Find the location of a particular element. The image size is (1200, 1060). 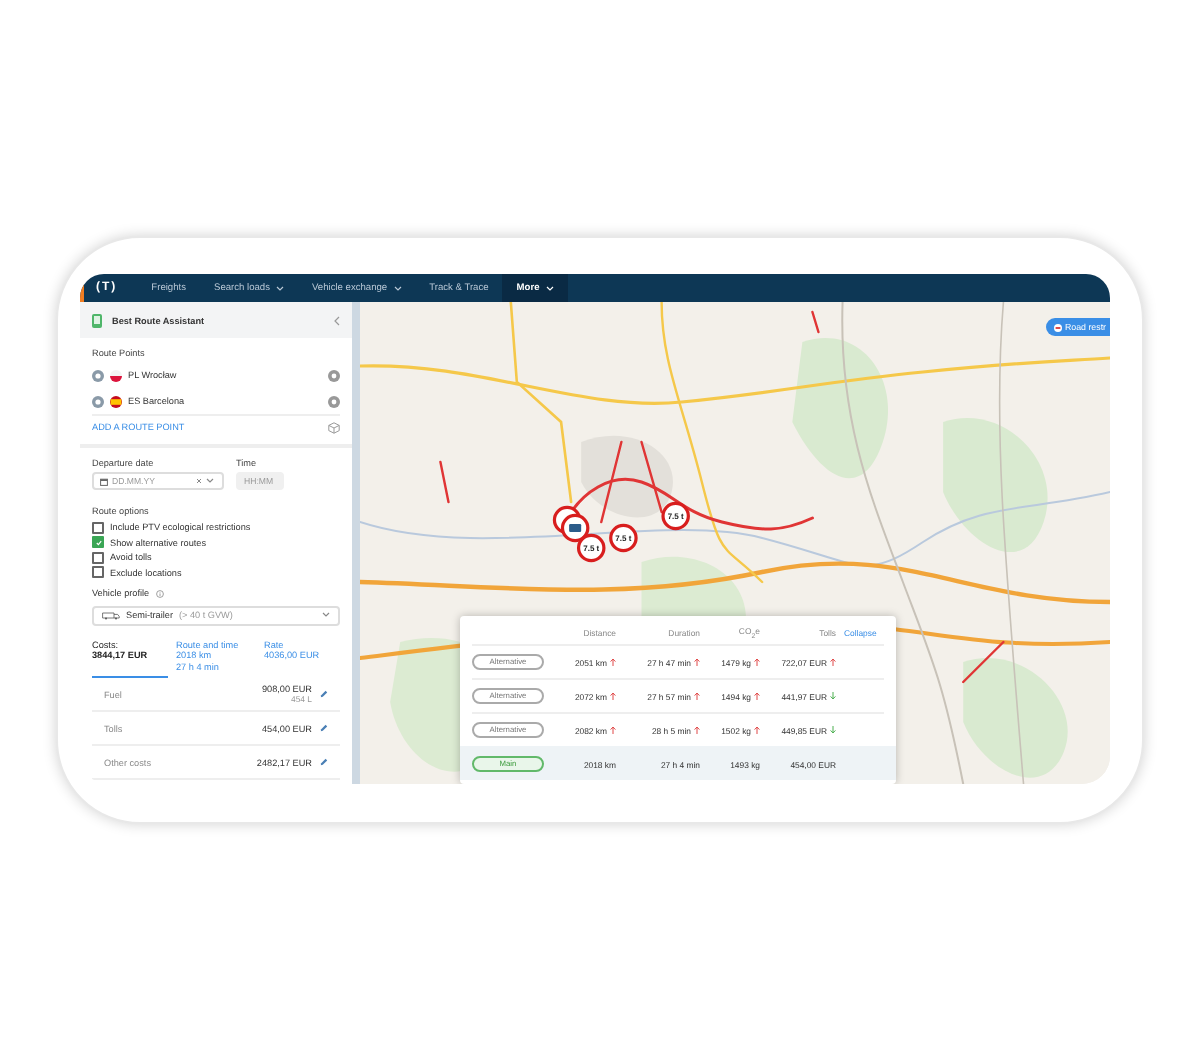

calendar-icon is located at coordinates (104, 481).